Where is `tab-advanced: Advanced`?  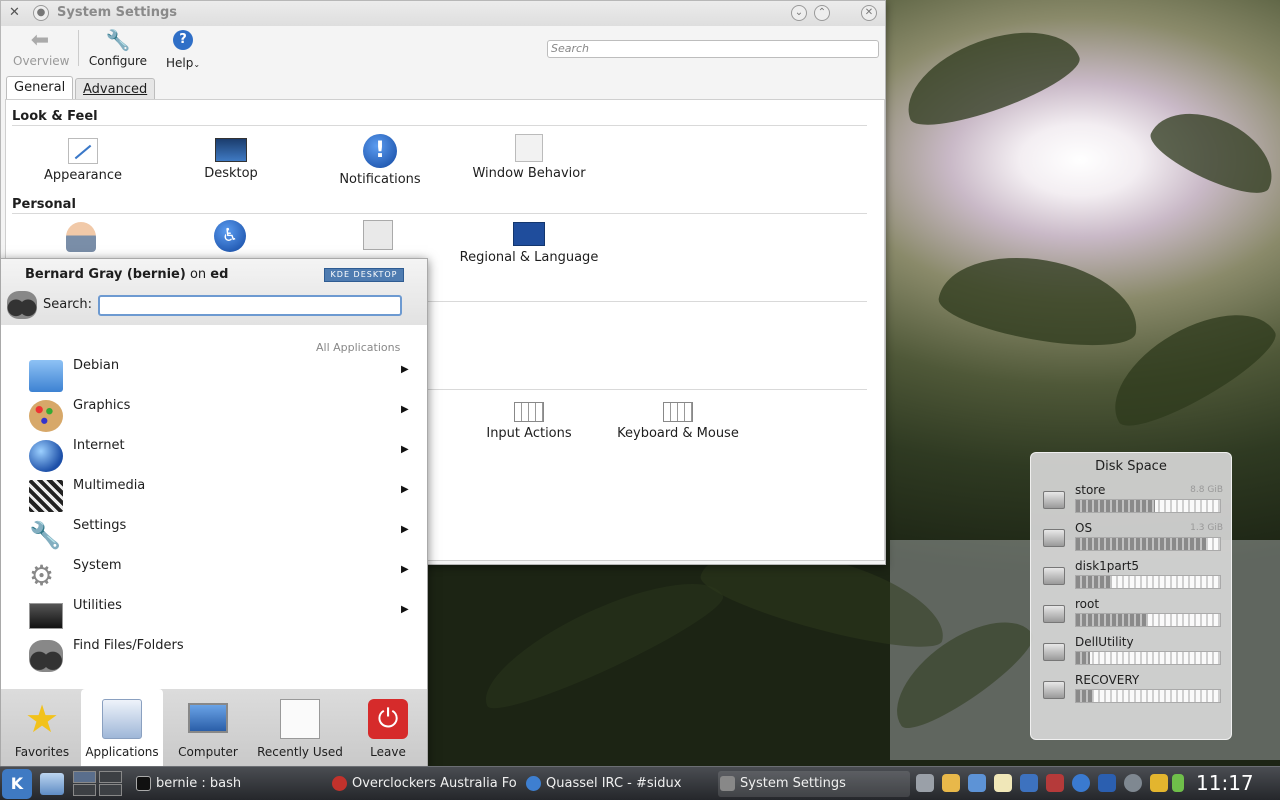 tab-advanced: Advanced is located at coordinates (115, 88).